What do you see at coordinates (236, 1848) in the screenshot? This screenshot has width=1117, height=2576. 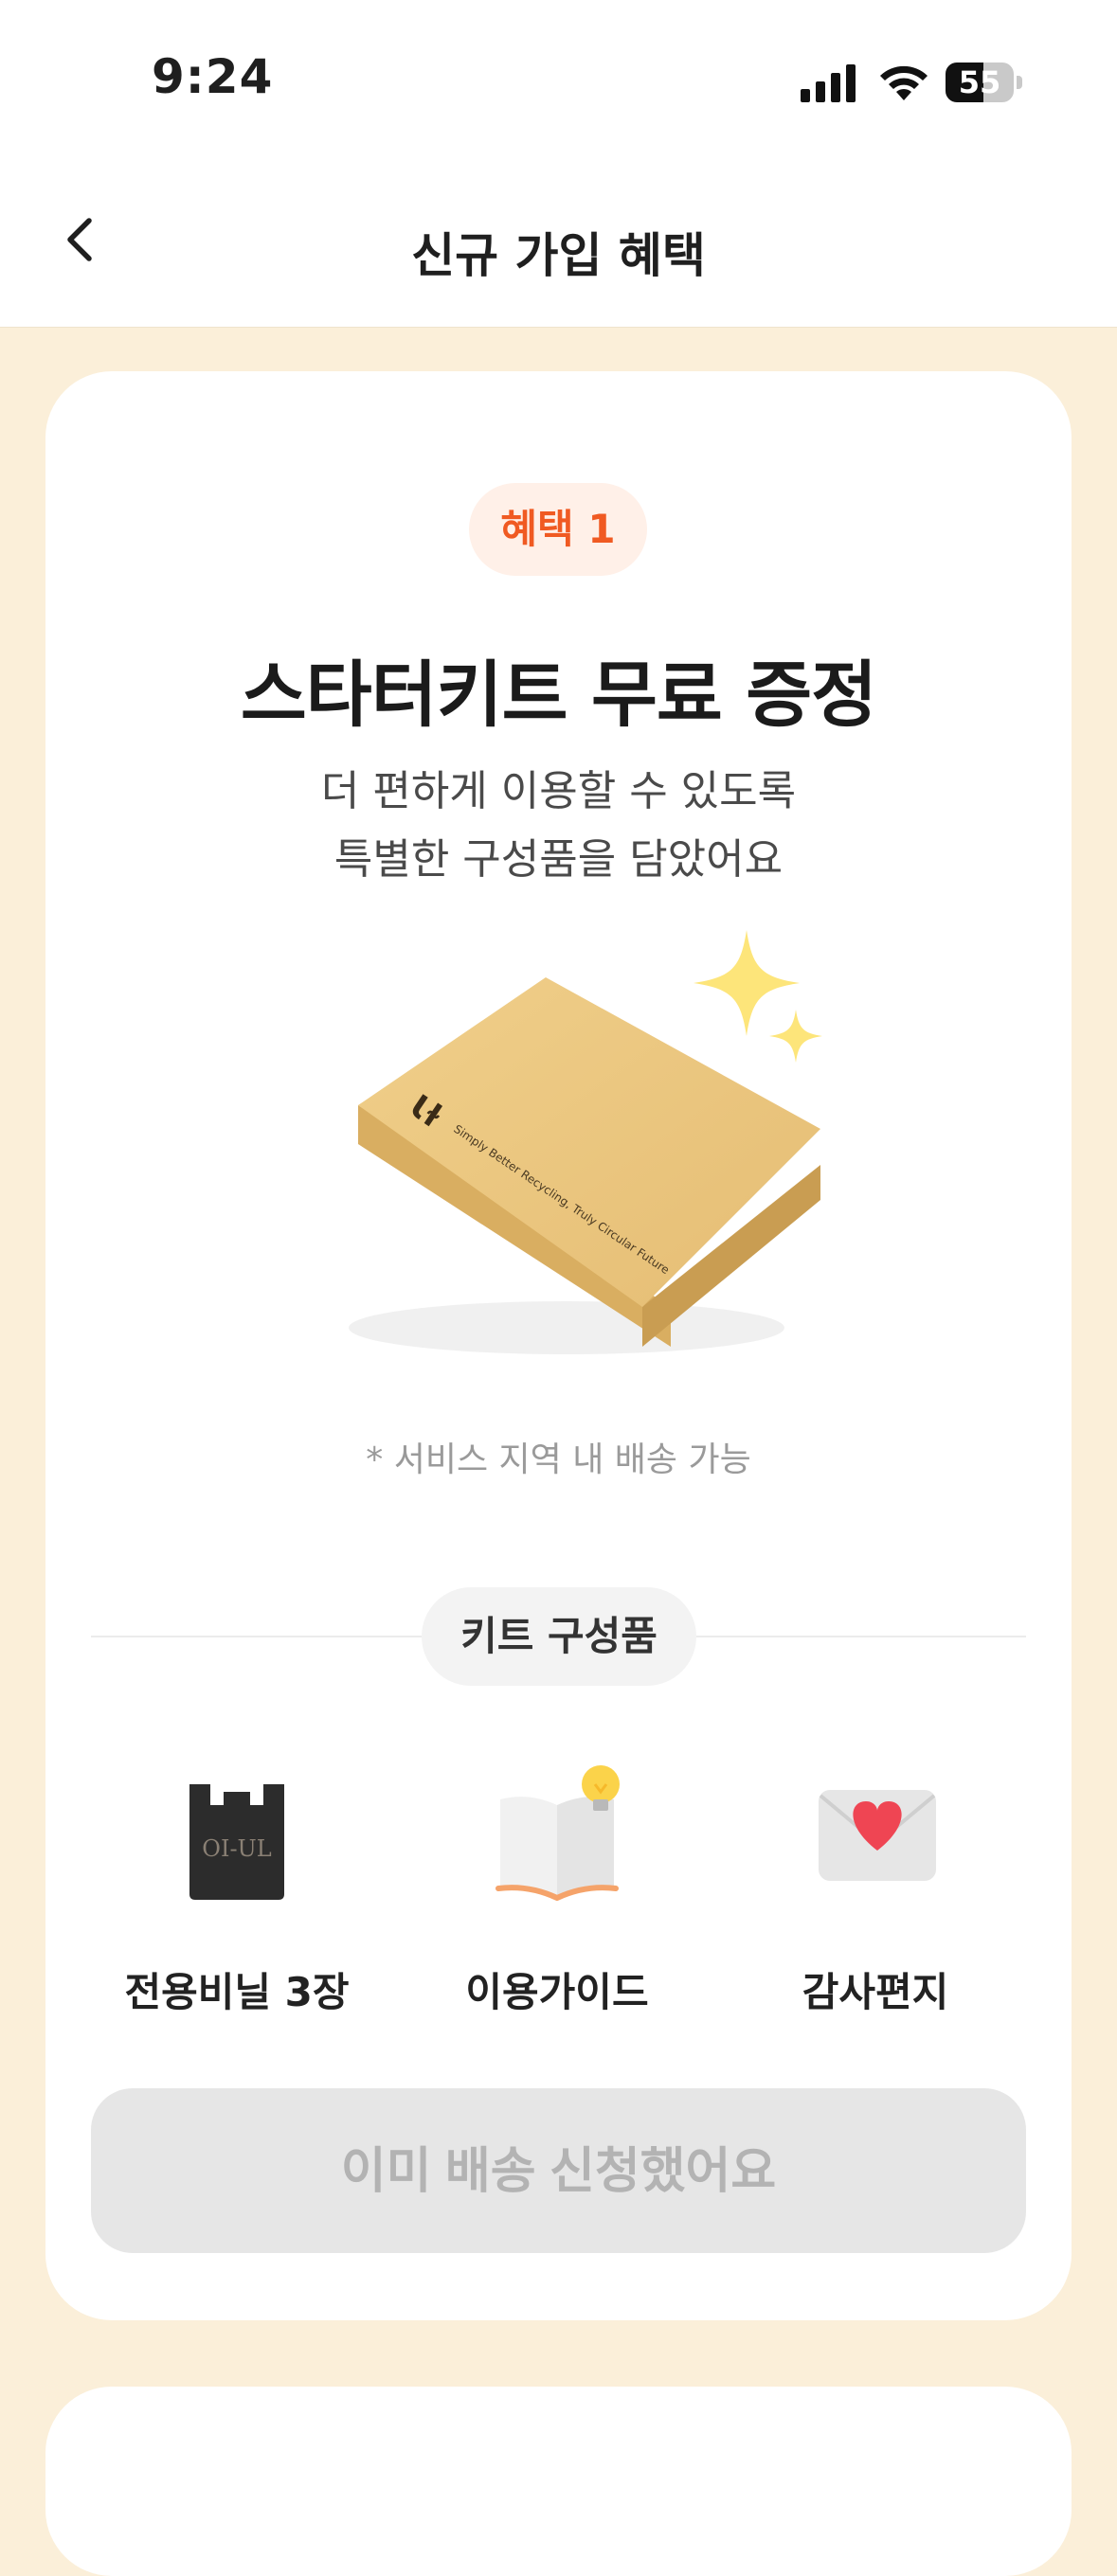 I see `bag-brand-text: OI-UL` at bounding box center [236, 1848].